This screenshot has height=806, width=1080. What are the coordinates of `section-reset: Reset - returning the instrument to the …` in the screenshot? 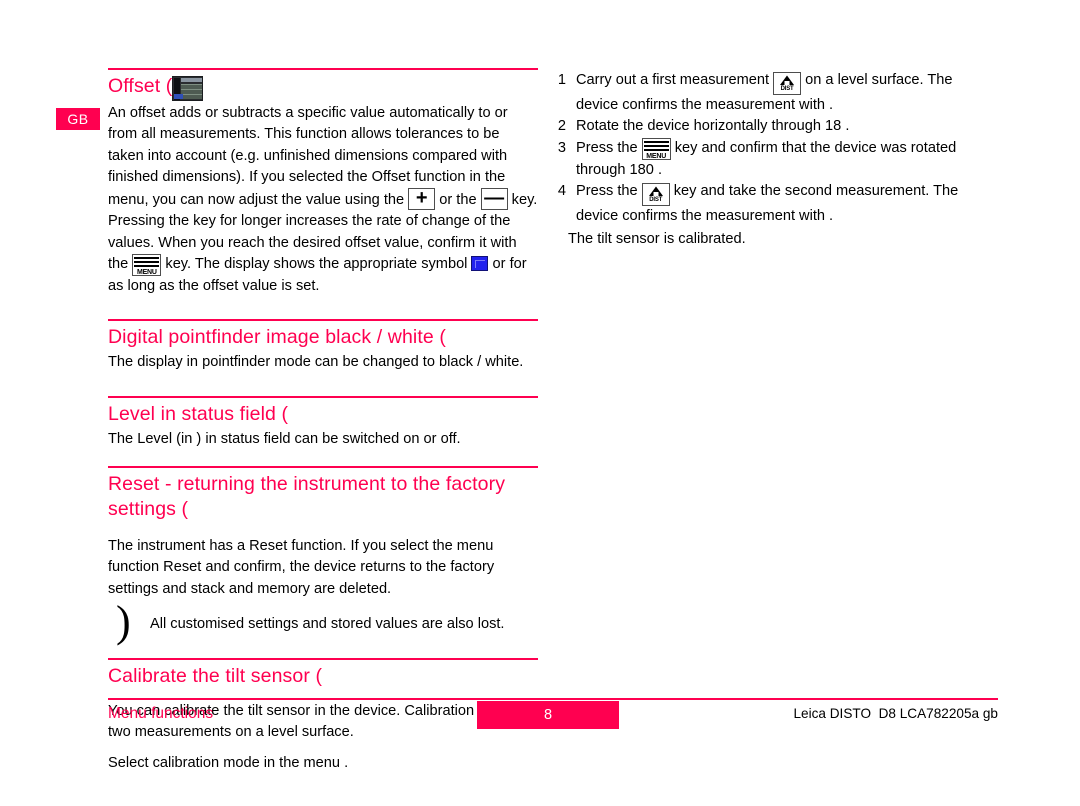 It's located at (323, 556).